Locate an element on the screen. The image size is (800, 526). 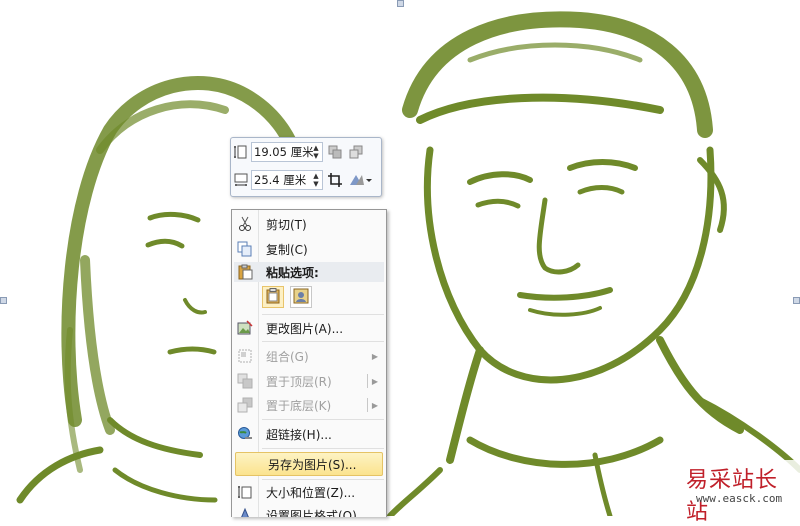
width-spinner: 25.4 厘米 ▲ ▼ is located at coordinates (287, 180).